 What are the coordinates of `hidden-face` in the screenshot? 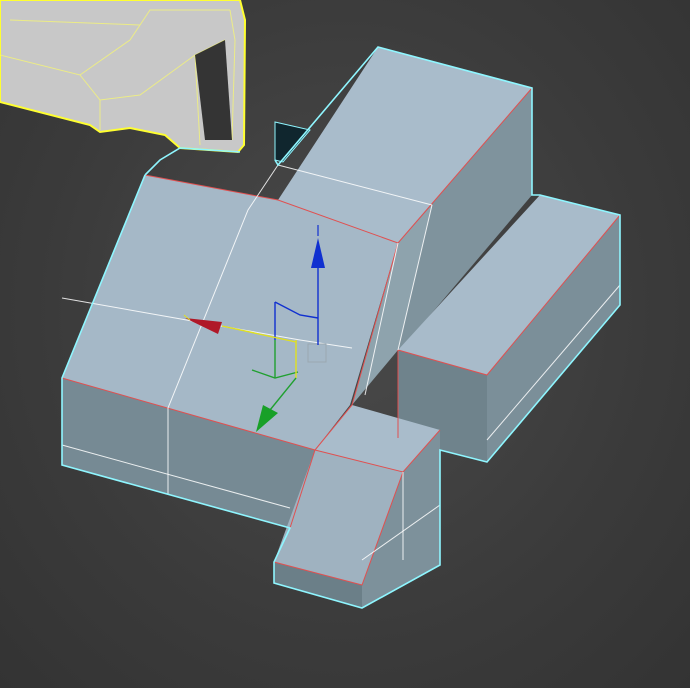 It's located at (292, 142).